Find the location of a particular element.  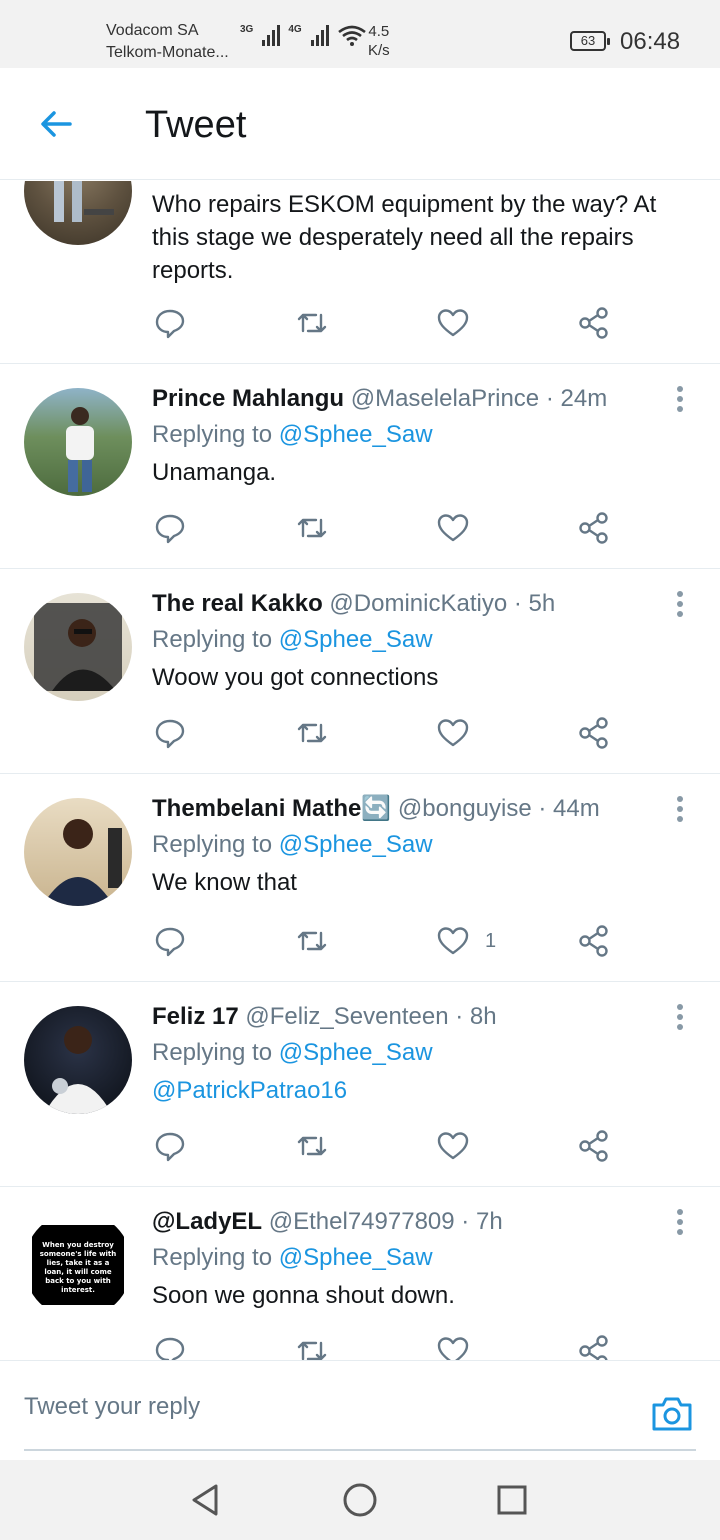

tweet-text: Woow you got connections is located at coordinates (295, 677).